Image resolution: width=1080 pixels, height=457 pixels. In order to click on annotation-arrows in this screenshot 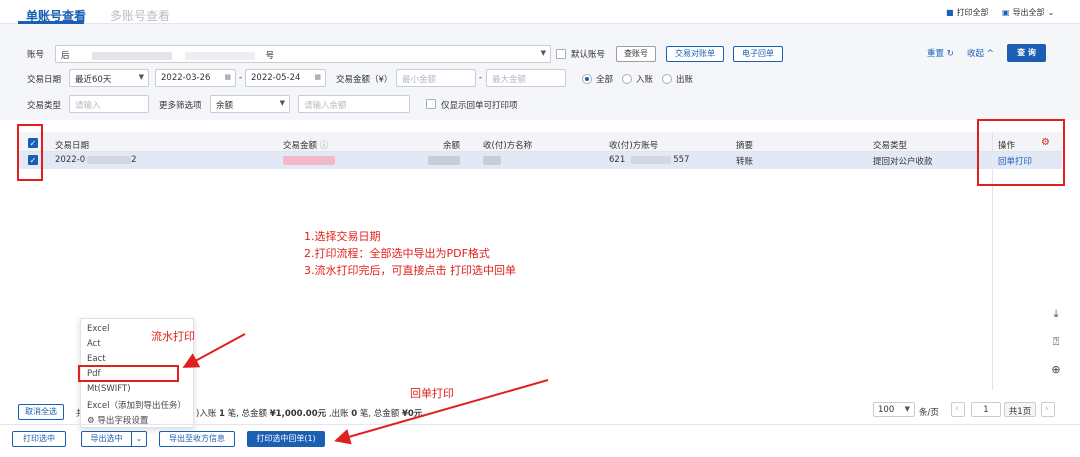, I will do `click(365, 389)`.